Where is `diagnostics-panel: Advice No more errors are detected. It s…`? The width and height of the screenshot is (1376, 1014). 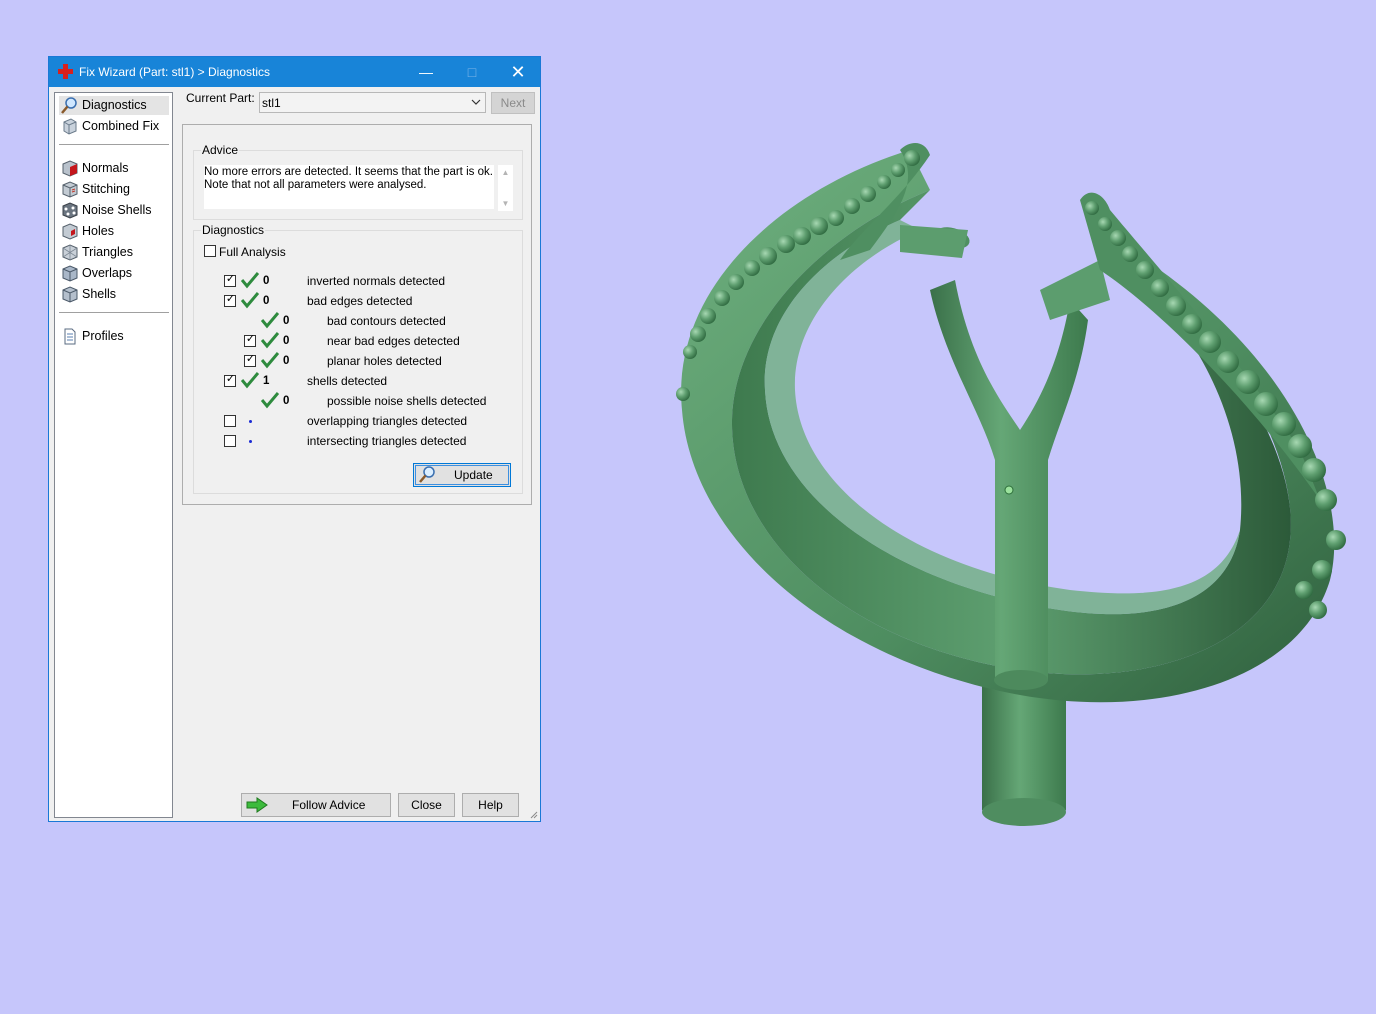
diagnostics-panel: Advice No more errors are detected. It s… is located at coordinates (357, 314).